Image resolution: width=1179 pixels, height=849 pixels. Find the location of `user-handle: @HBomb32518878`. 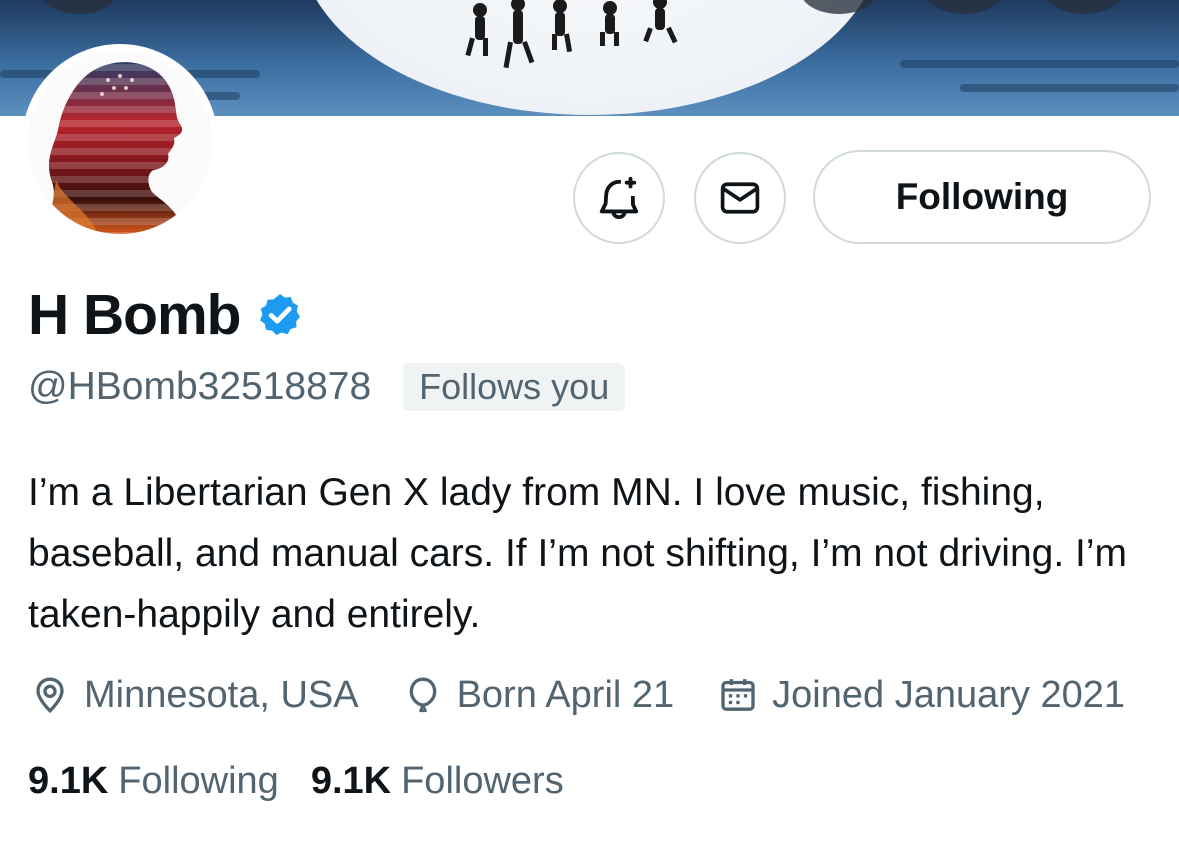

user-handle: @HBomb32518878 is located at coordinates (200, 386).